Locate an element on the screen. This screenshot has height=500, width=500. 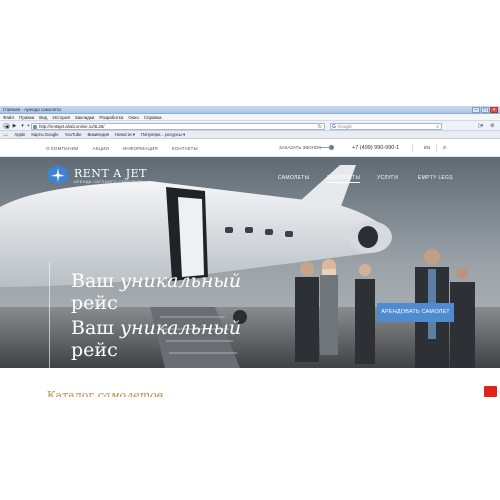
bookmarks-icon: 📖 is located at coordinates (5, 135).